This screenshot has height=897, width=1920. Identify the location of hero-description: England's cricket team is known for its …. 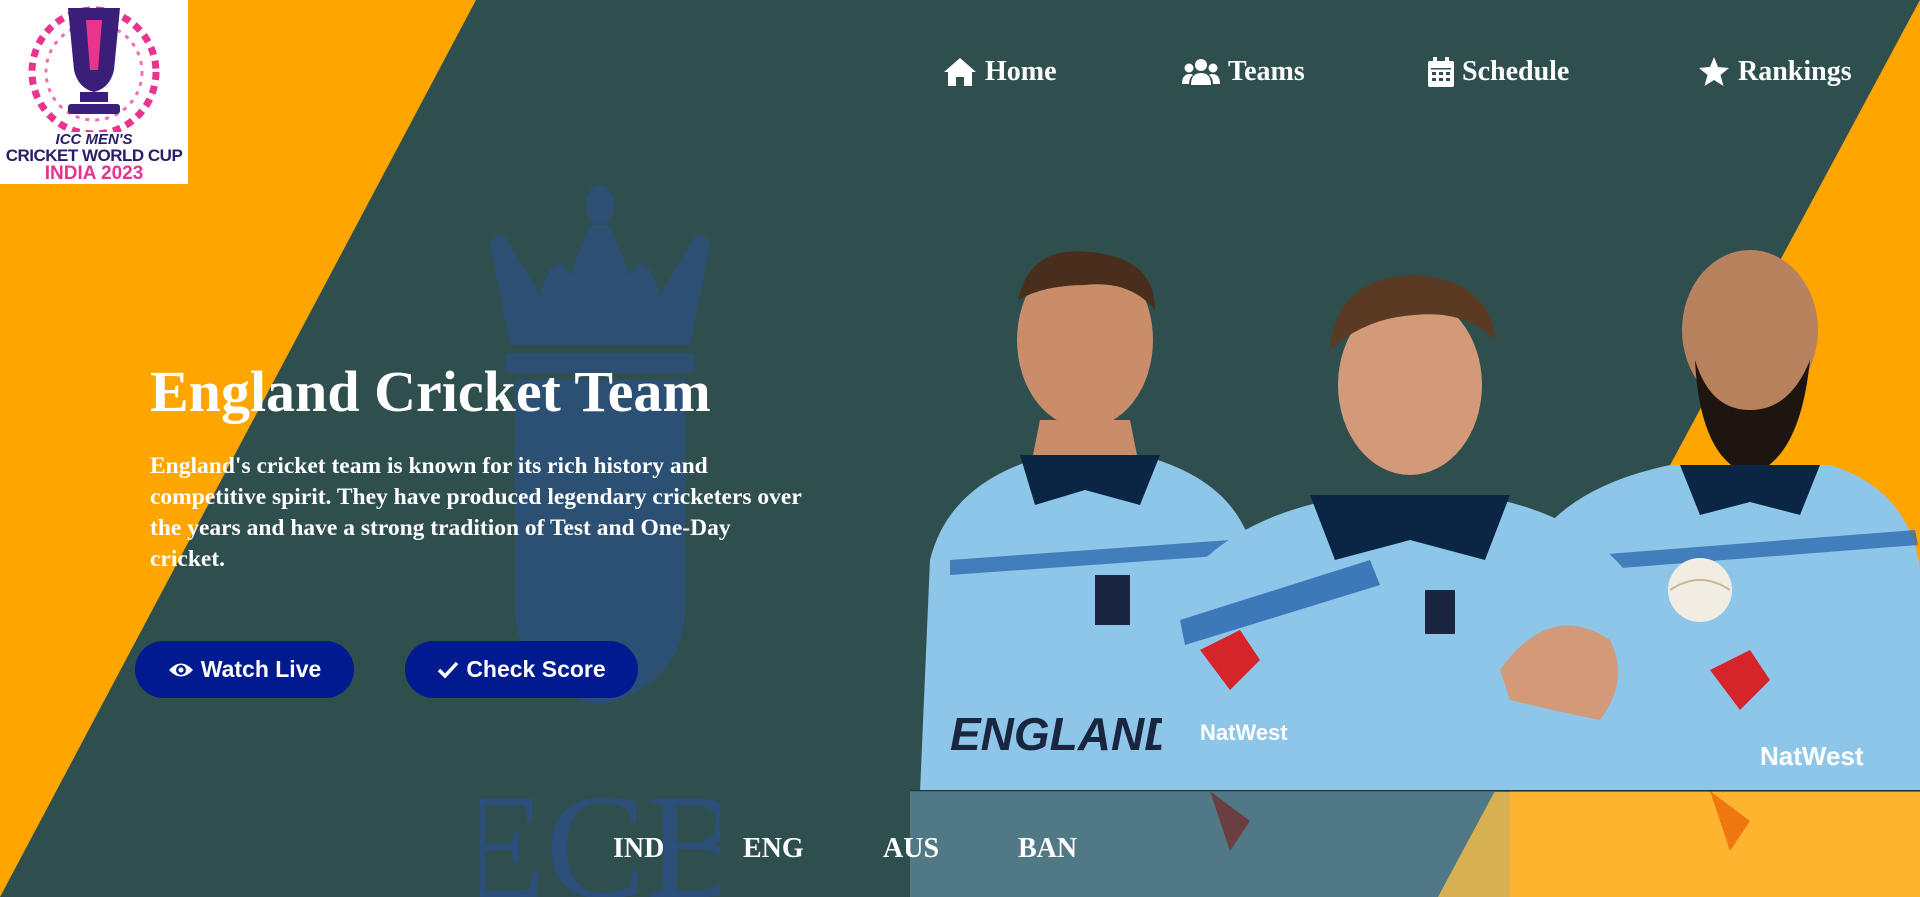
(476, 512).